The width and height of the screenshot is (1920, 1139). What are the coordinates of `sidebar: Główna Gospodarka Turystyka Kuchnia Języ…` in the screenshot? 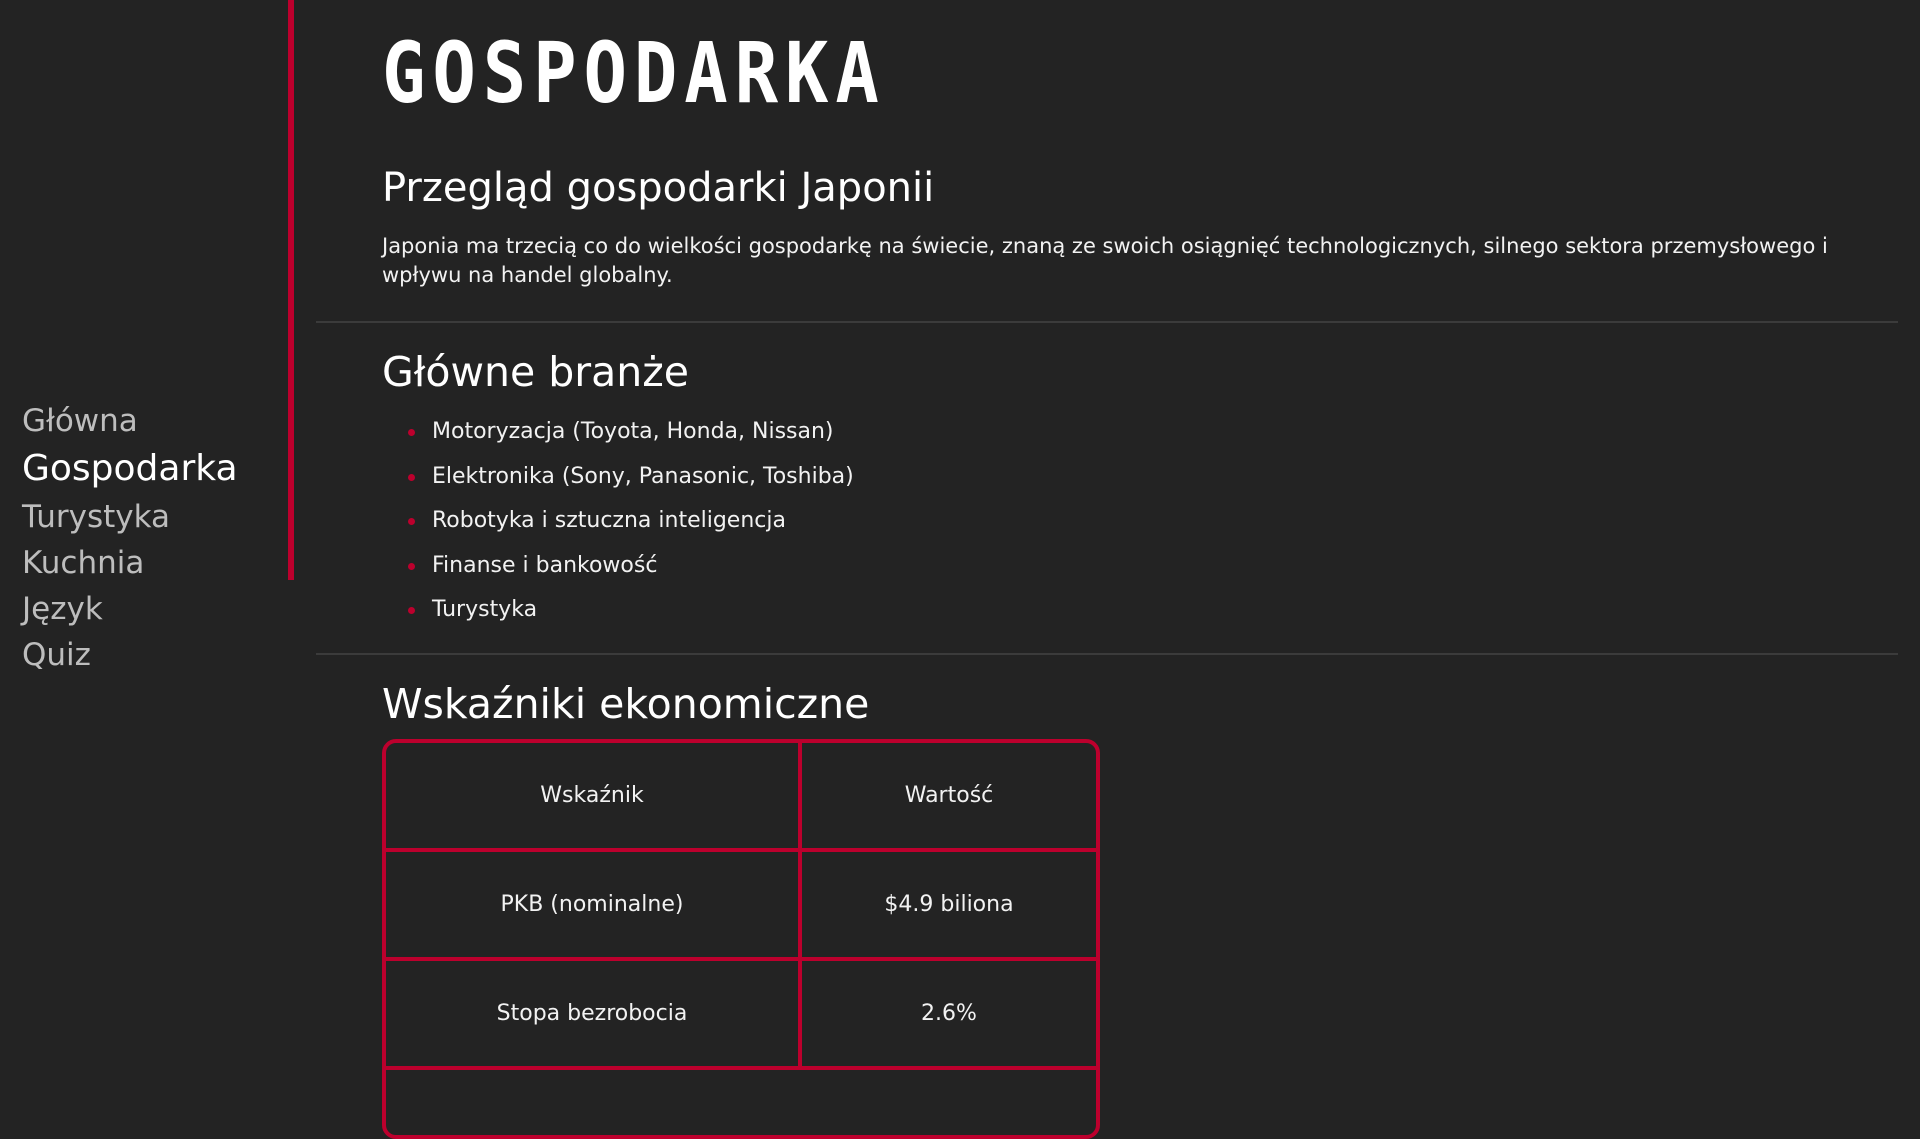 It's located at (147, 540).